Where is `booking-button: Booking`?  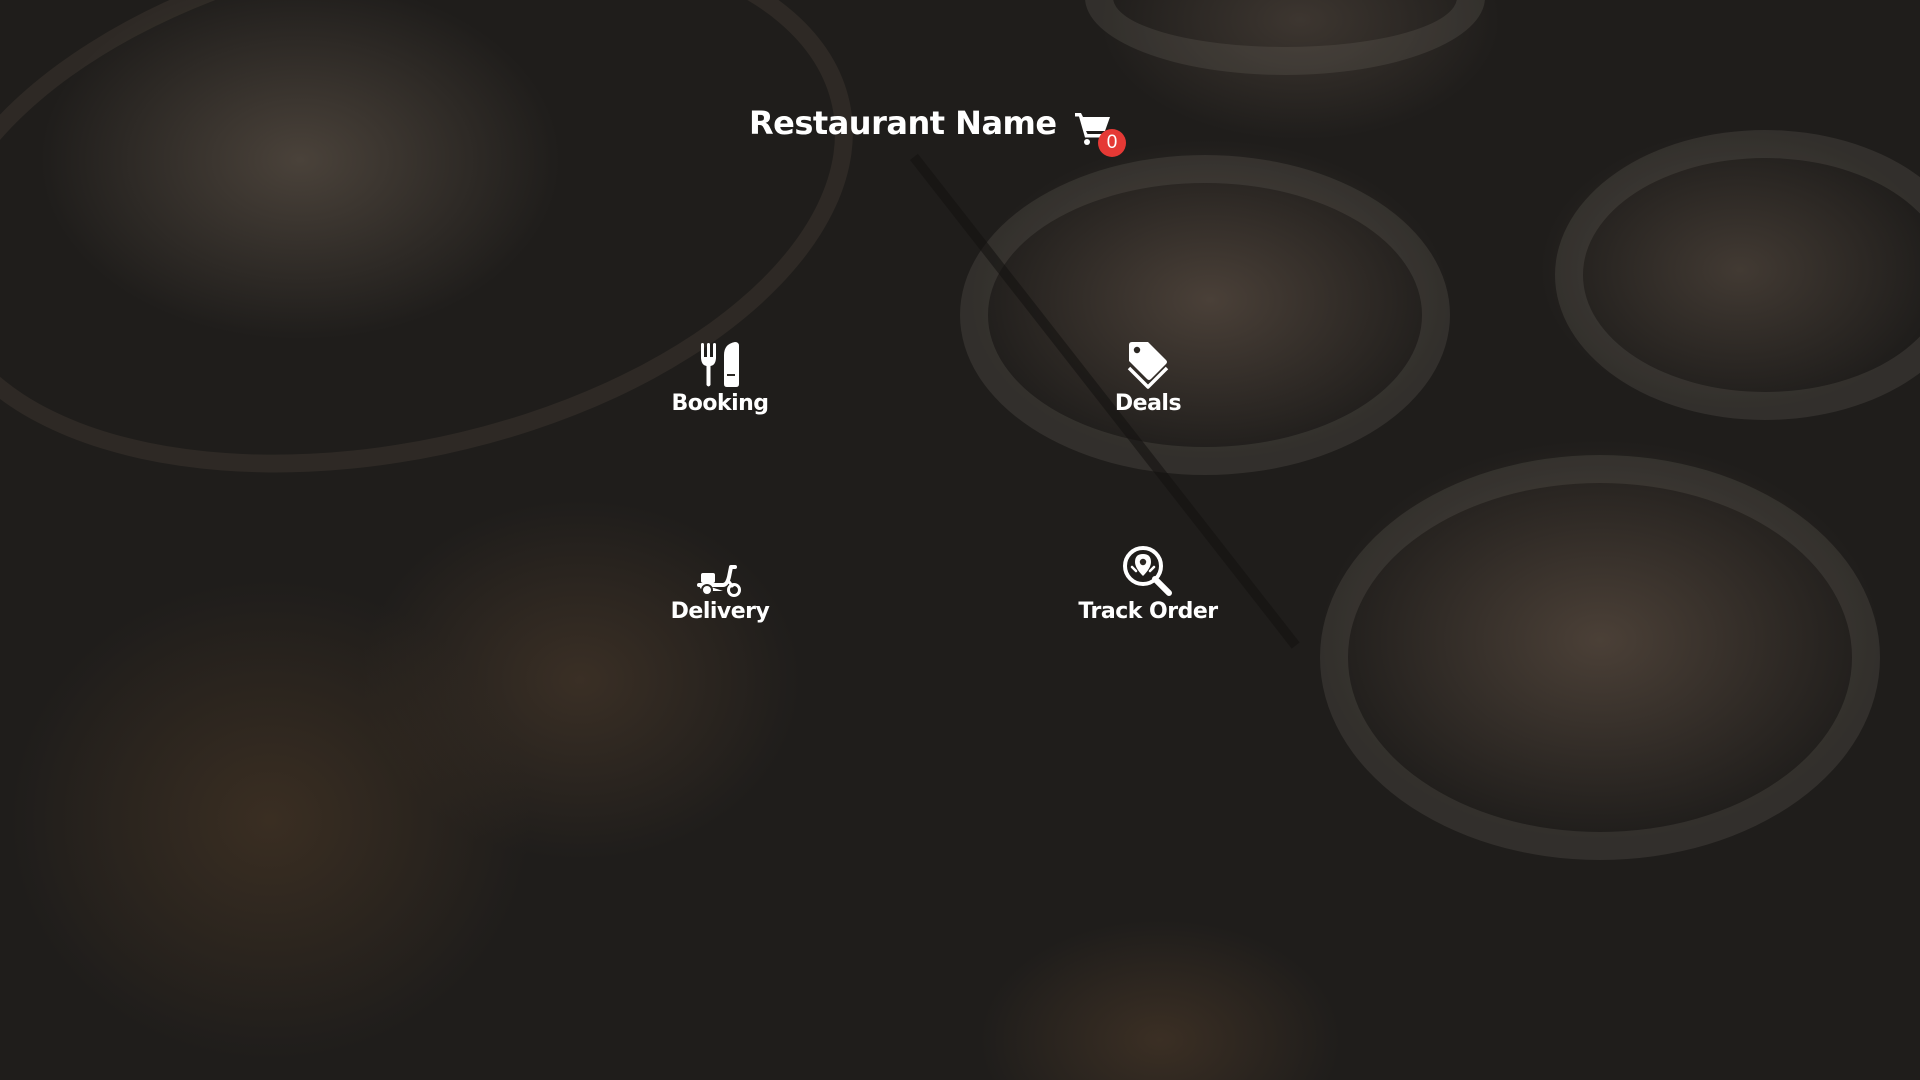
booking-button: Booking is located at coordinates (720, 385).